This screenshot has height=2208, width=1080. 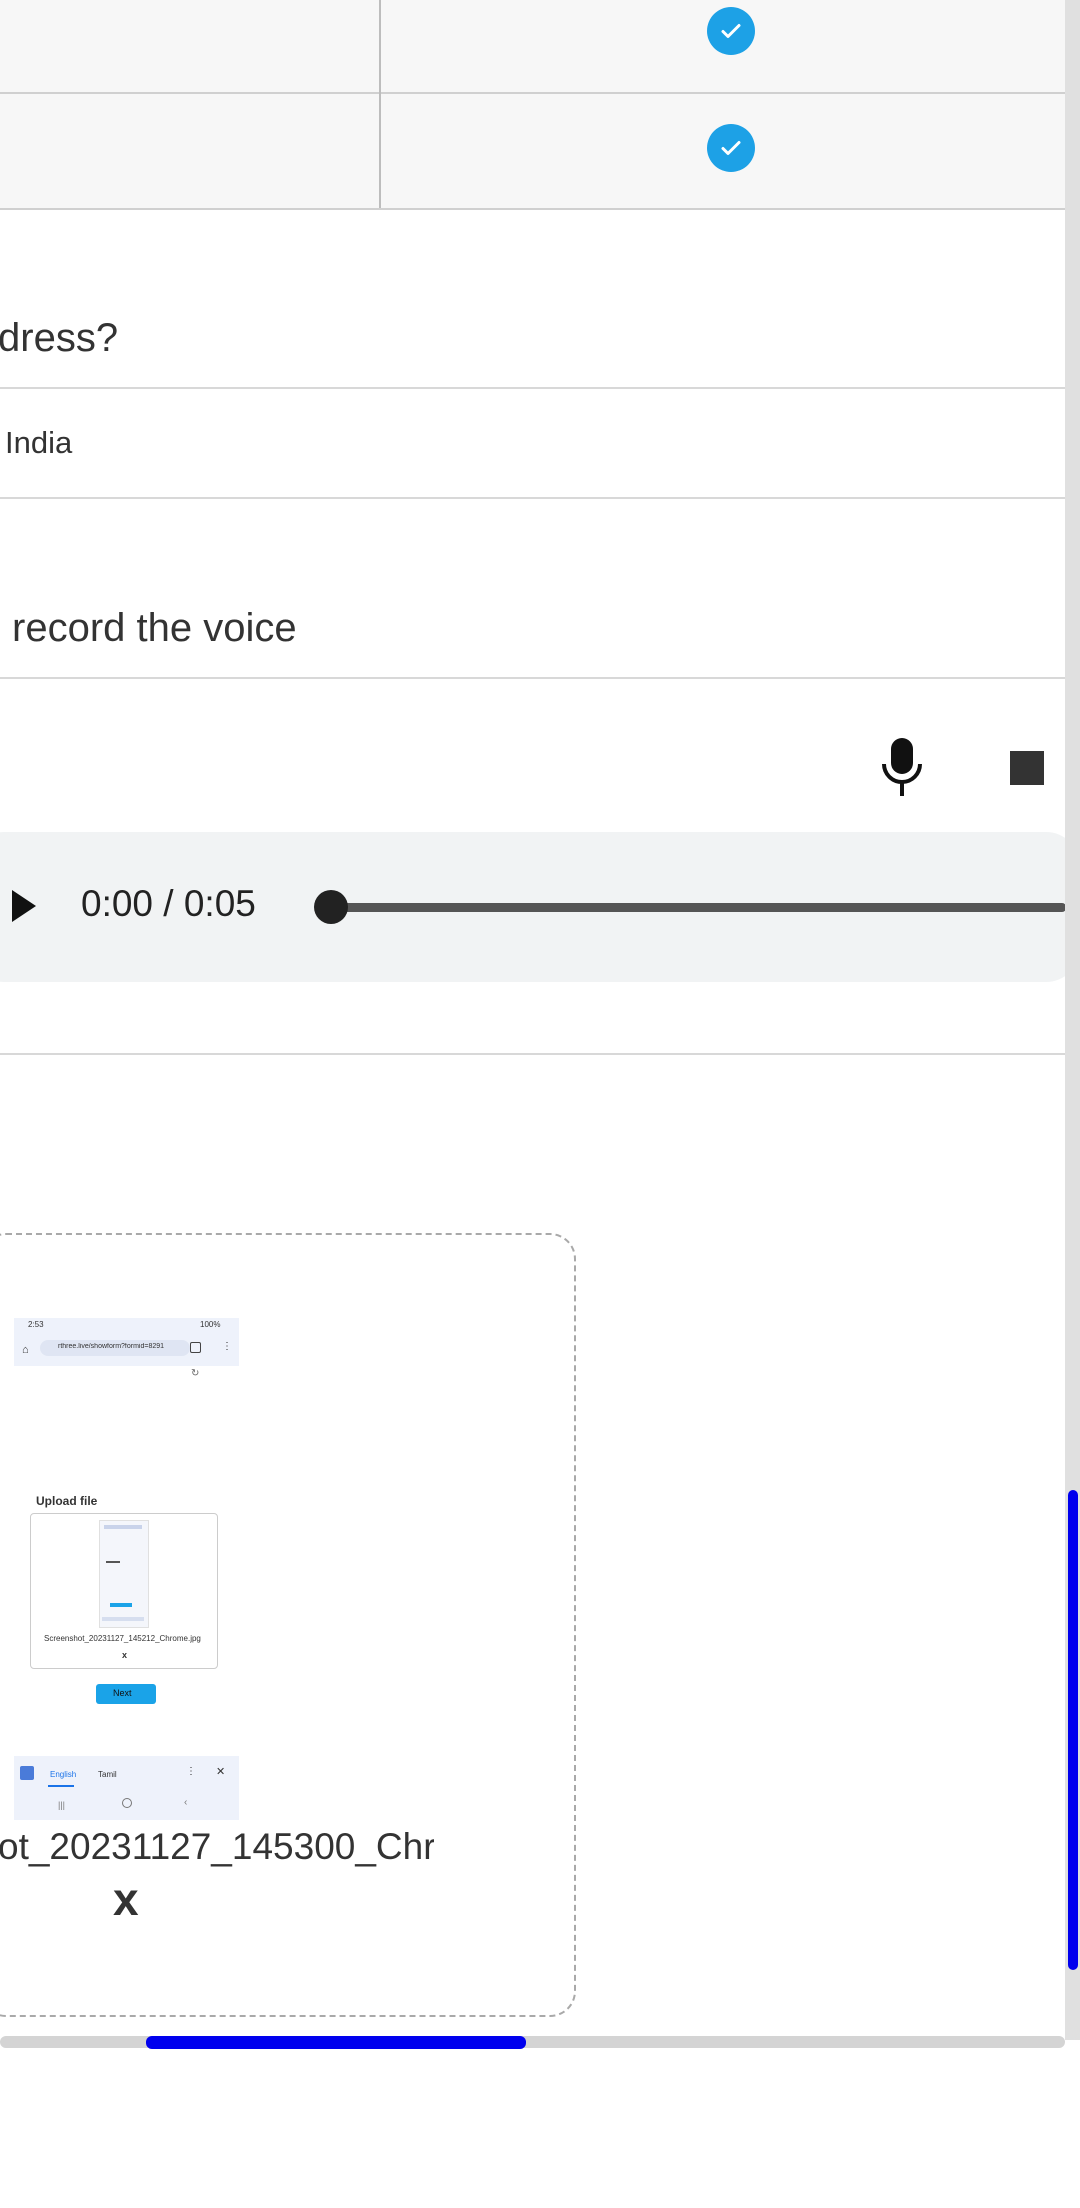 I want to click on audio-time-display: 0:00 / 0:05, so click(x=168, y=903).